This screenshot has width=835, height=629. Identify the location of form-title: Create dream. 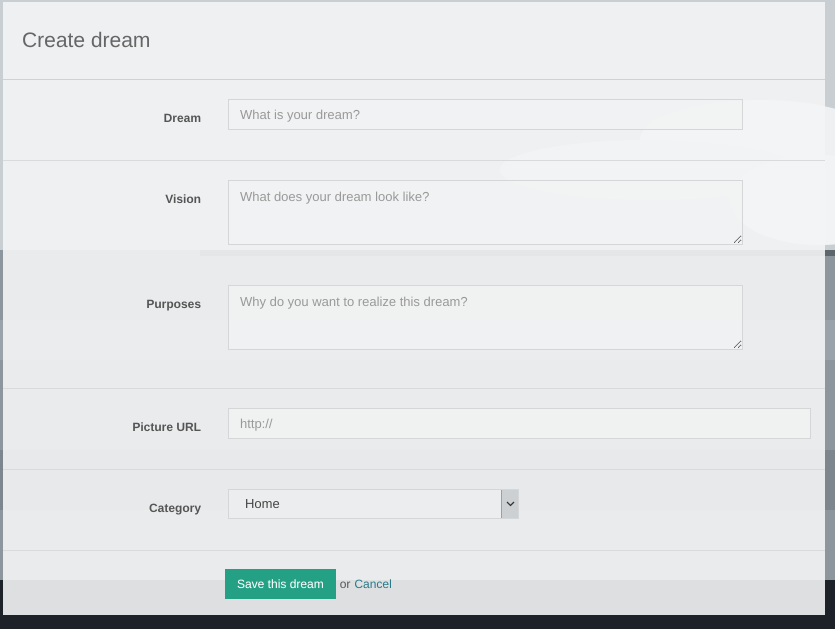
(86, 41).